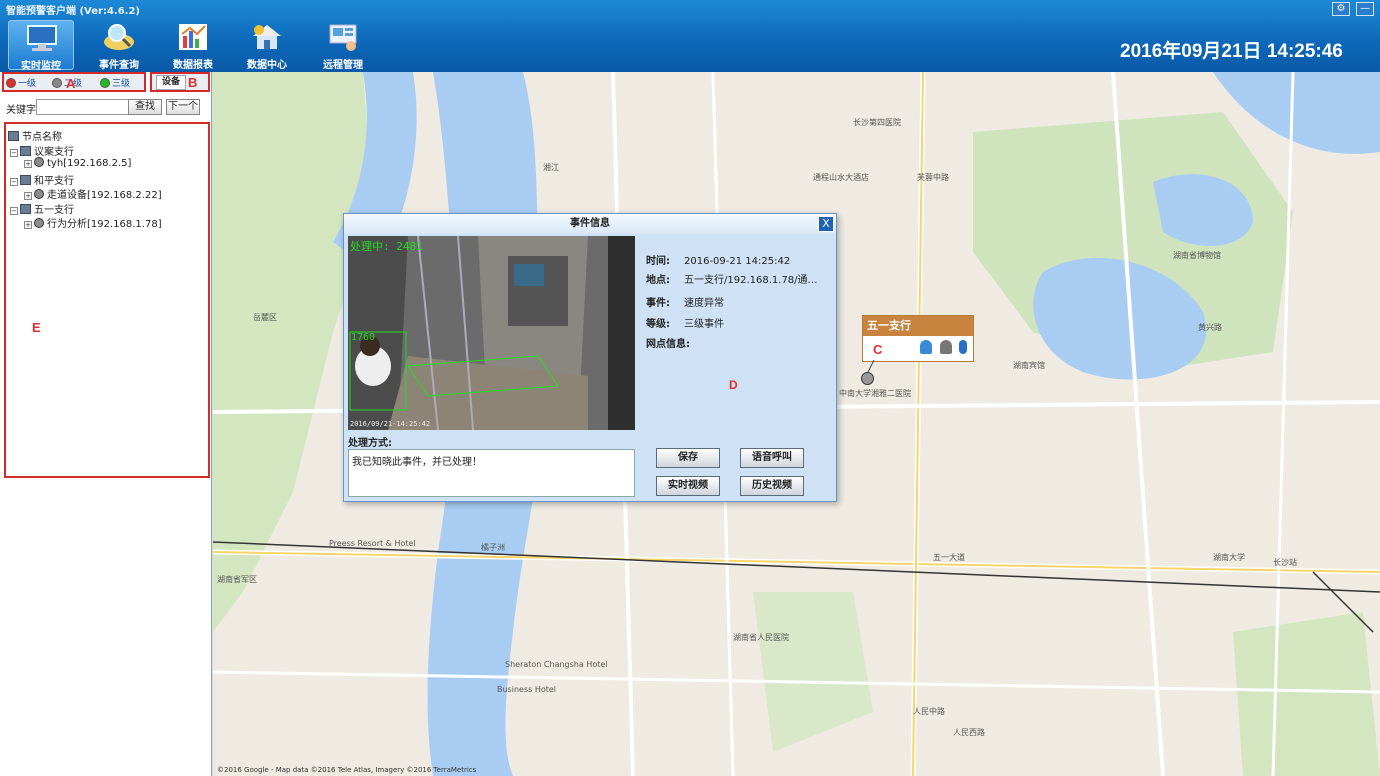 This screenshot has height=776, width=1380. Describe the element at coordinates (42, 179) in the screenshot. I see `tree-node: − 和平支行` at that location.